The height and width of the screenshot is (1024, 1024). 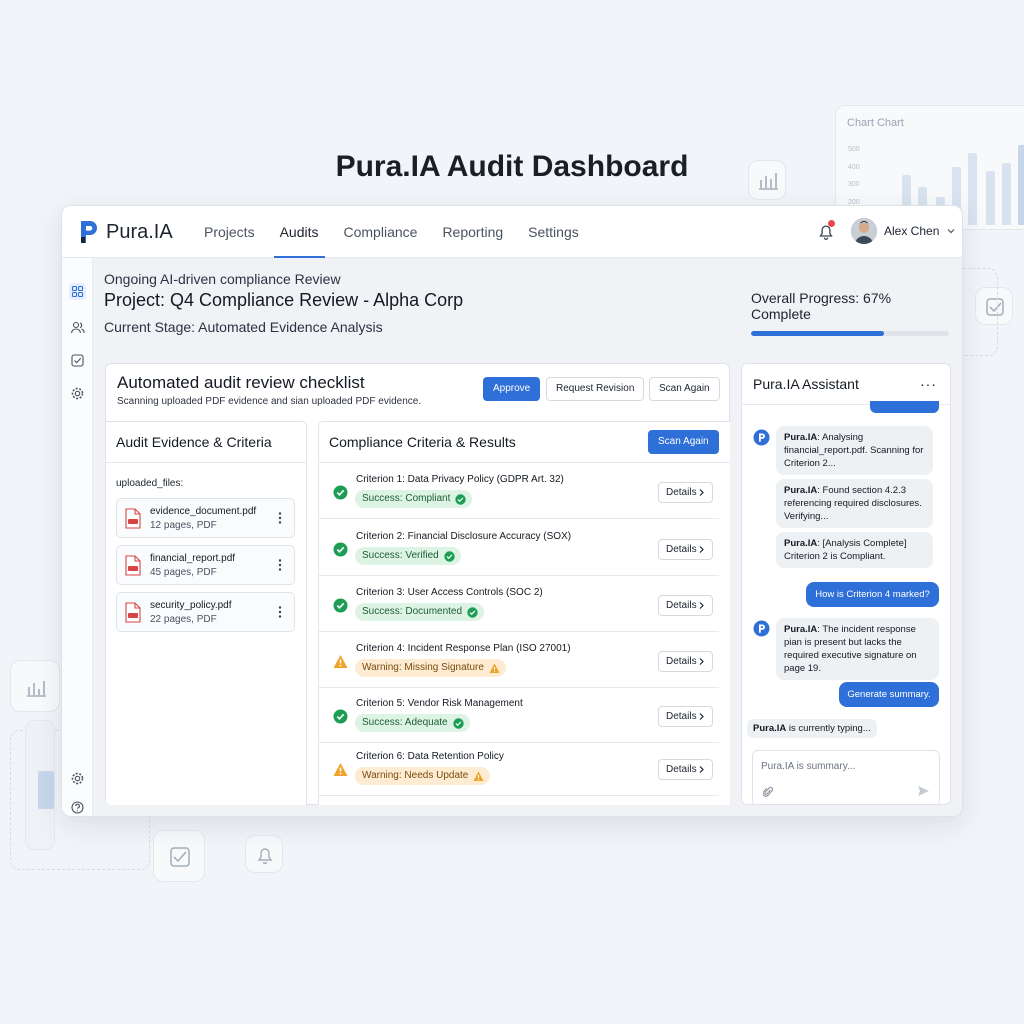 What do you see at coordinates (951, 231) in the screenshot?
I see `chevron-down-icon` at bounding box center [951, 231].